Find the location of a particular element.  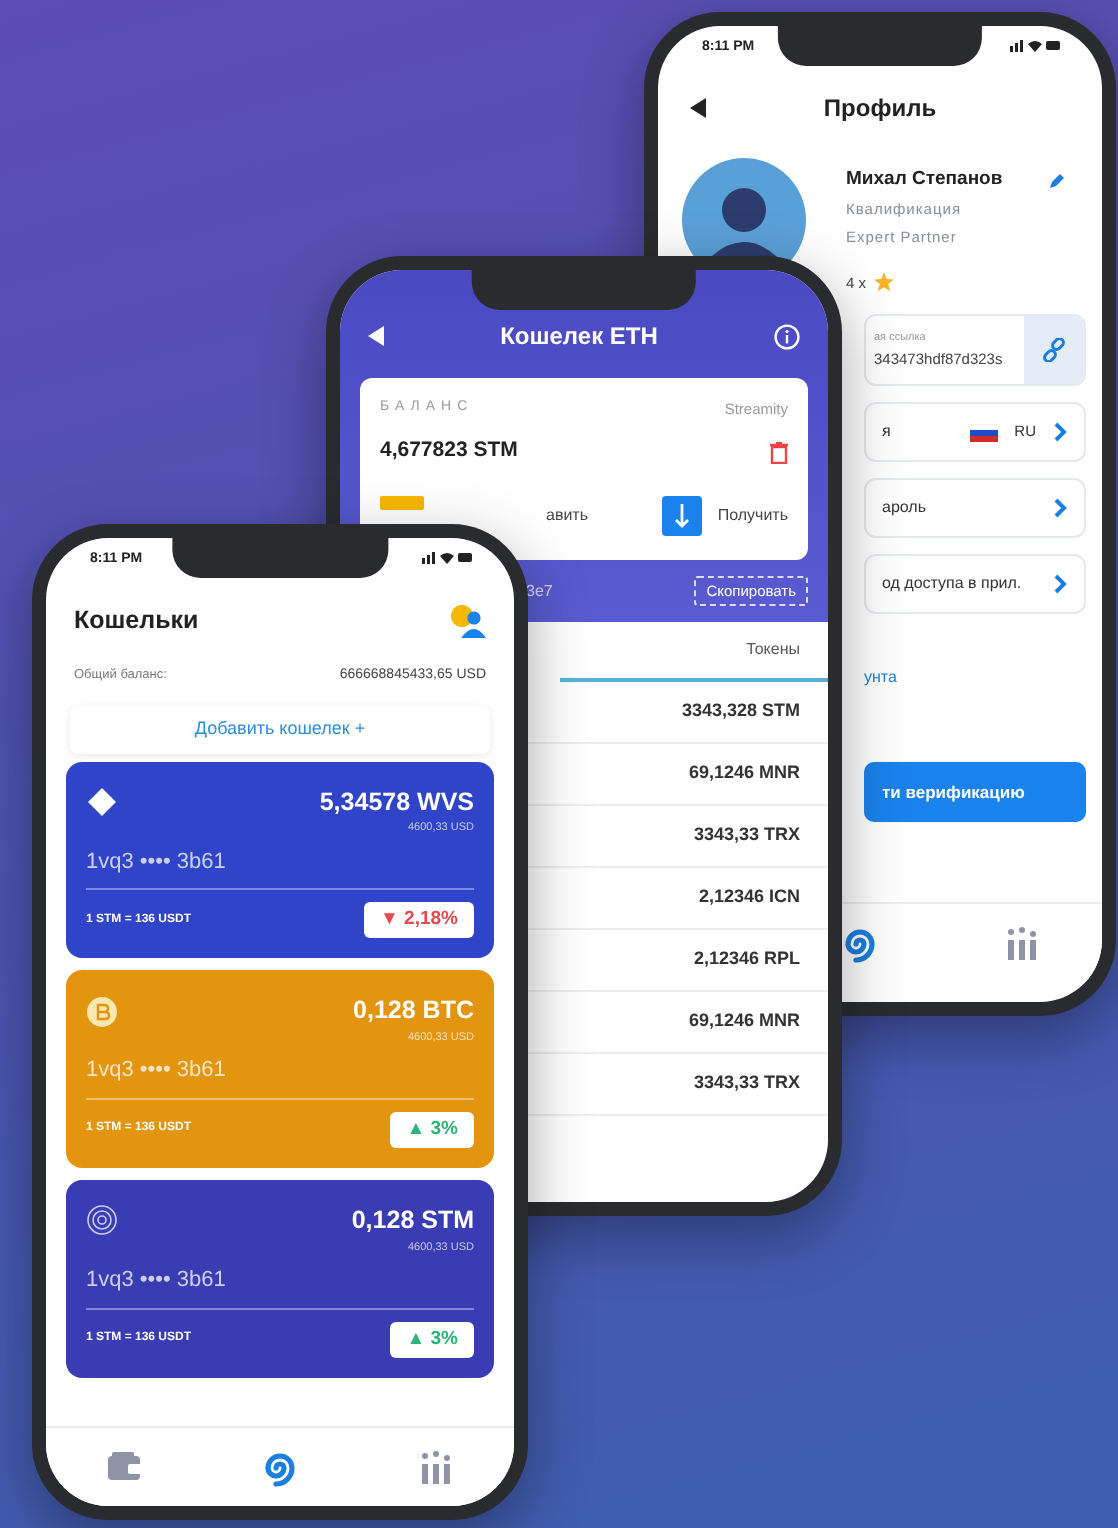

settings-row: од доступа в прил. is located at coordinates (975, 584).